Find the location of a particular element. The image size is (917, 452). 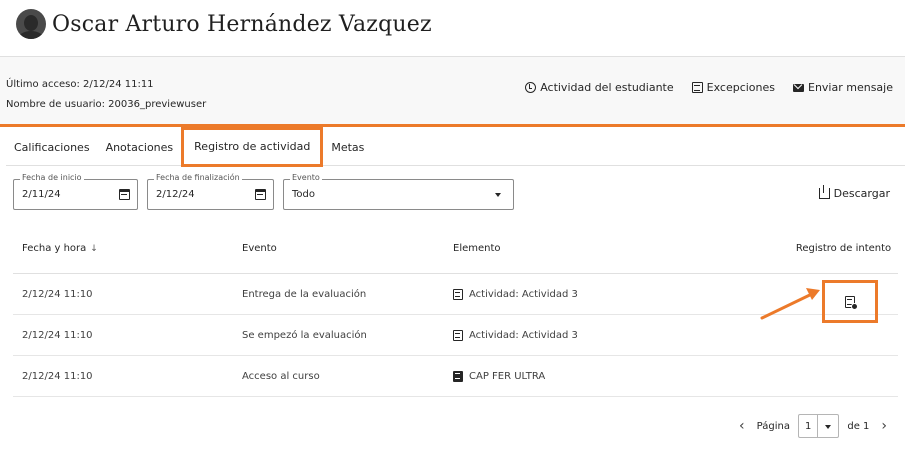

highlight-arrow is located at coordinates (790, 304).